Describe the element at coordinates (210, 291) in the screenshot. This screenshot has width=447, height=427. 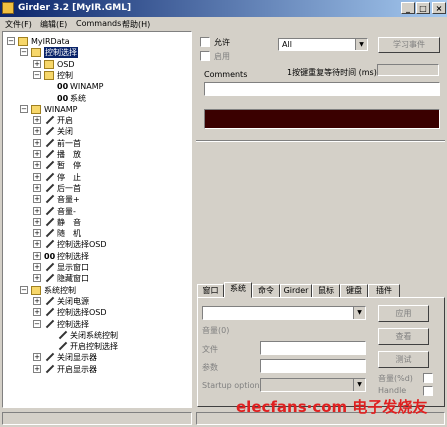
I see `tab-window: 窗口` at that location.